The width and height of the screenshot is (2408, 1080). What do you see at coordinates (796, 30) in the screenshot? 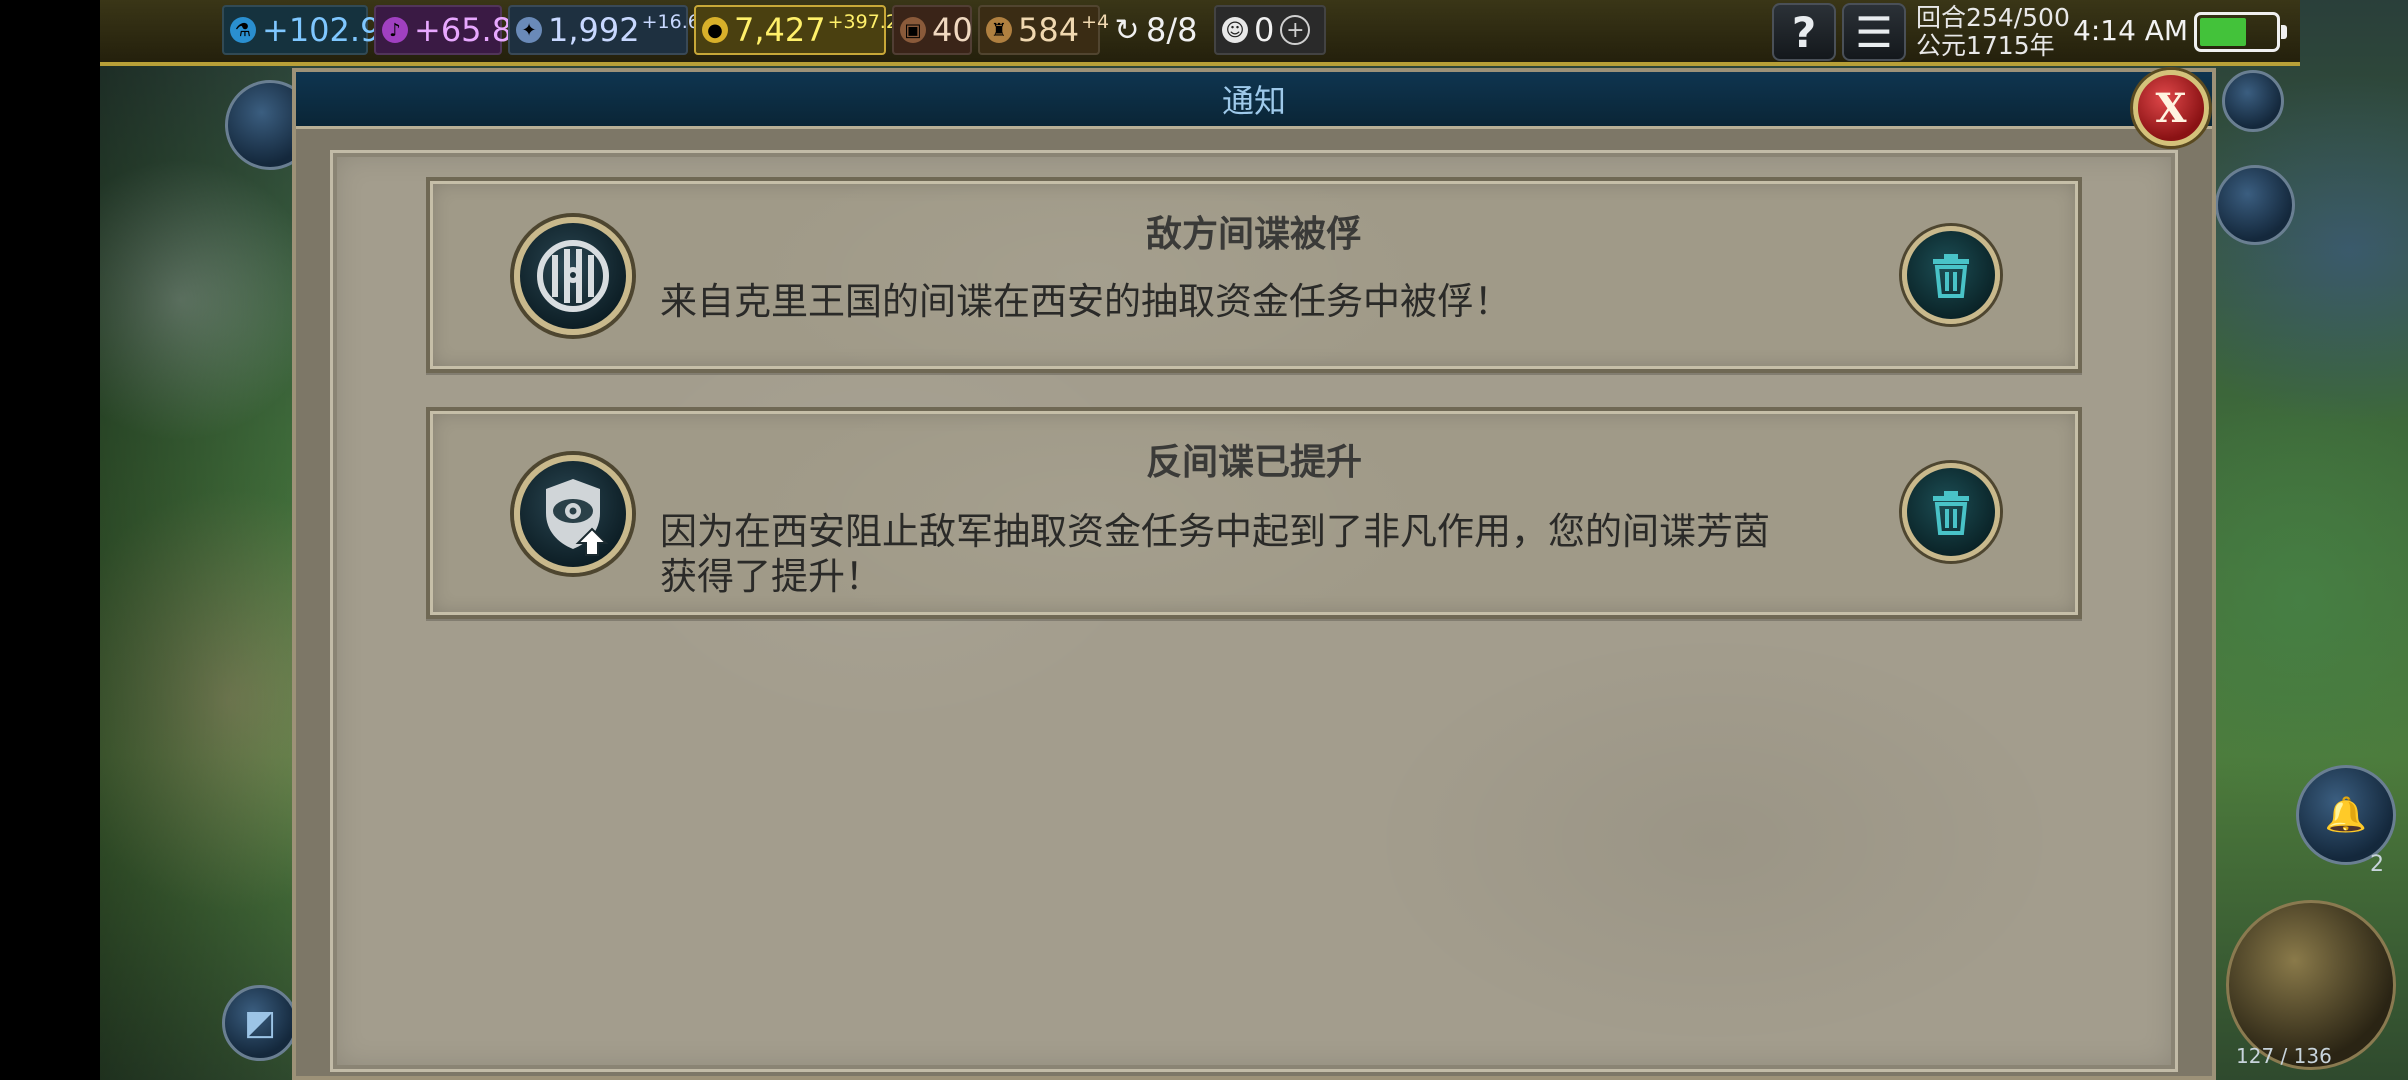
I see `gold-yield: ● 7,427 +397.2` at bounding box center [796, 30].